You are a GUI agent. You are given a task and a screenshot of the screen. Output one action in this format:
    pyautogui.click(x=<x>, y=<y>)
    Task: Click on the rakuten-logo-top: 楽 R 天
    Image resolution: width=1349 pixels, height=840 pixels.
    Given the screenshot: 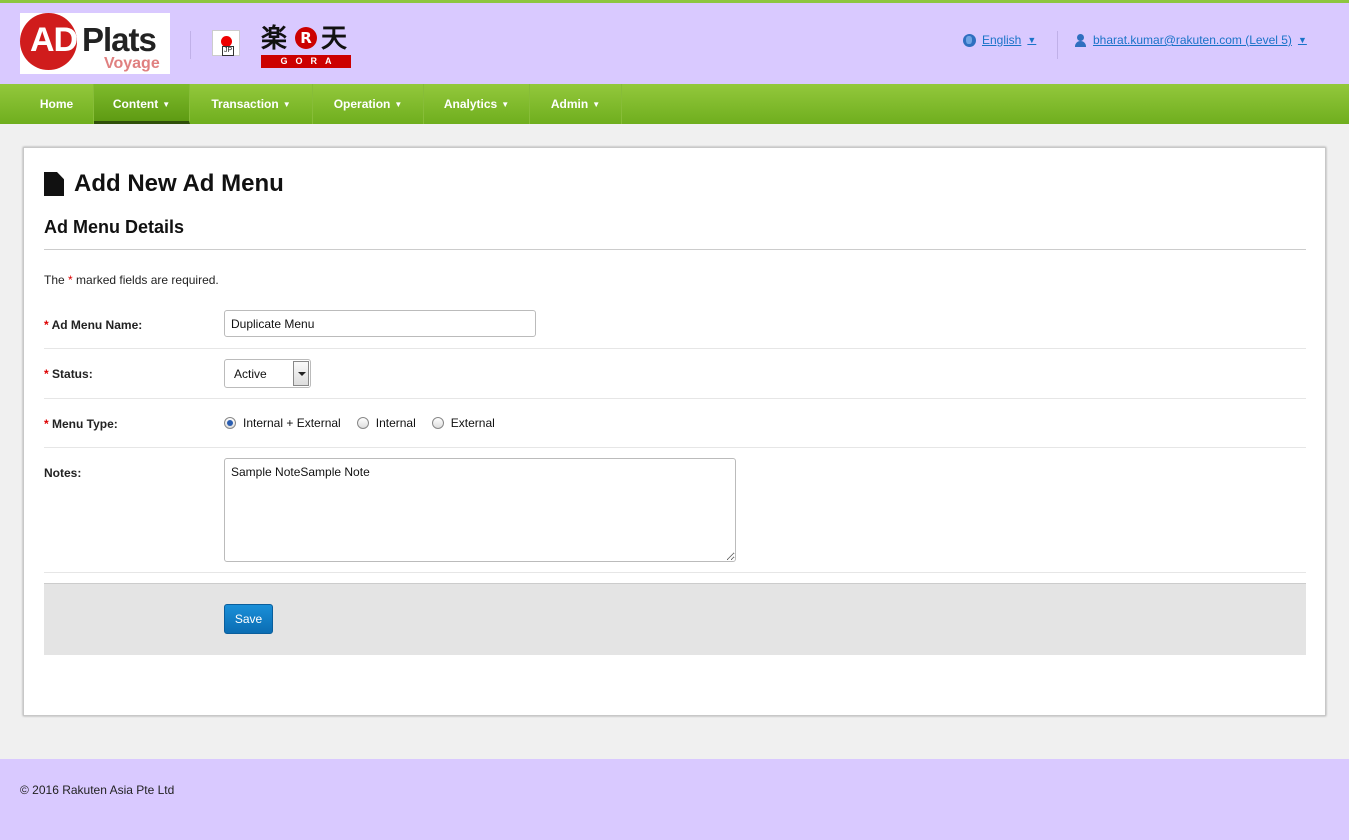 What is the action you would take?
    pyautogui.click(x=306, y=39)
    